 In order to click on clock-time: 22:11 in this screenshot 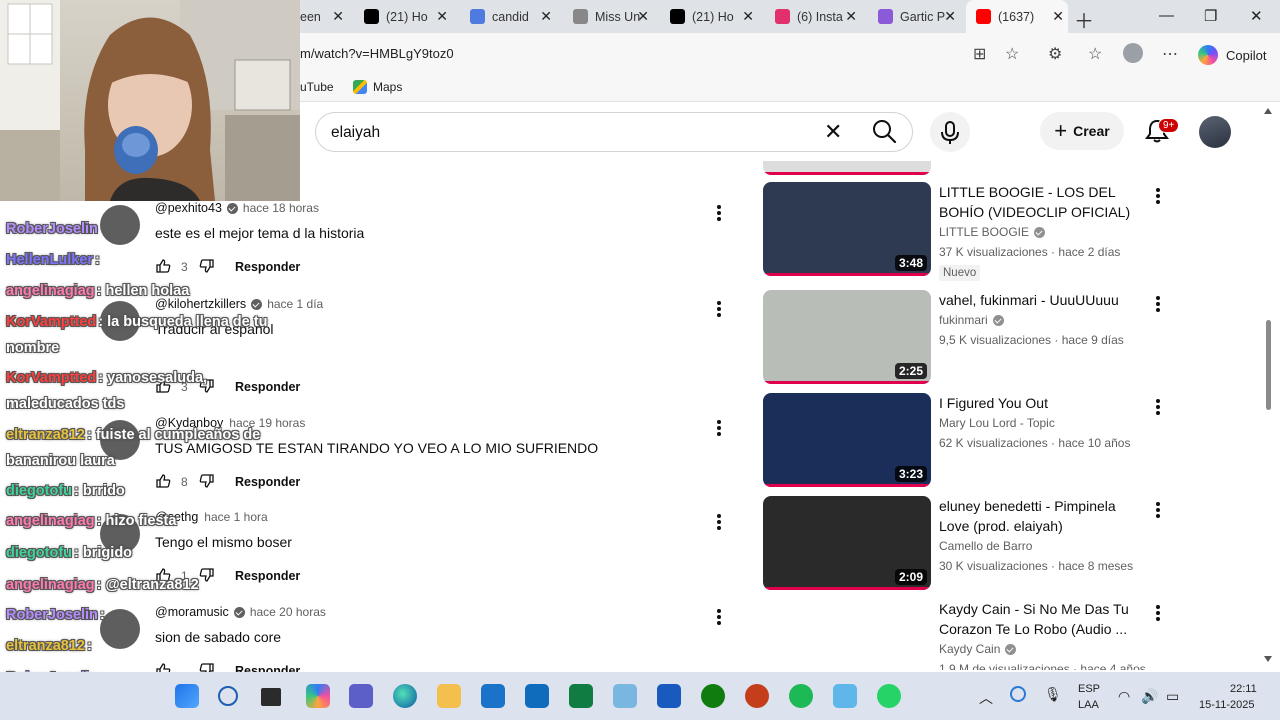, I will do `click(1243, 689)`.